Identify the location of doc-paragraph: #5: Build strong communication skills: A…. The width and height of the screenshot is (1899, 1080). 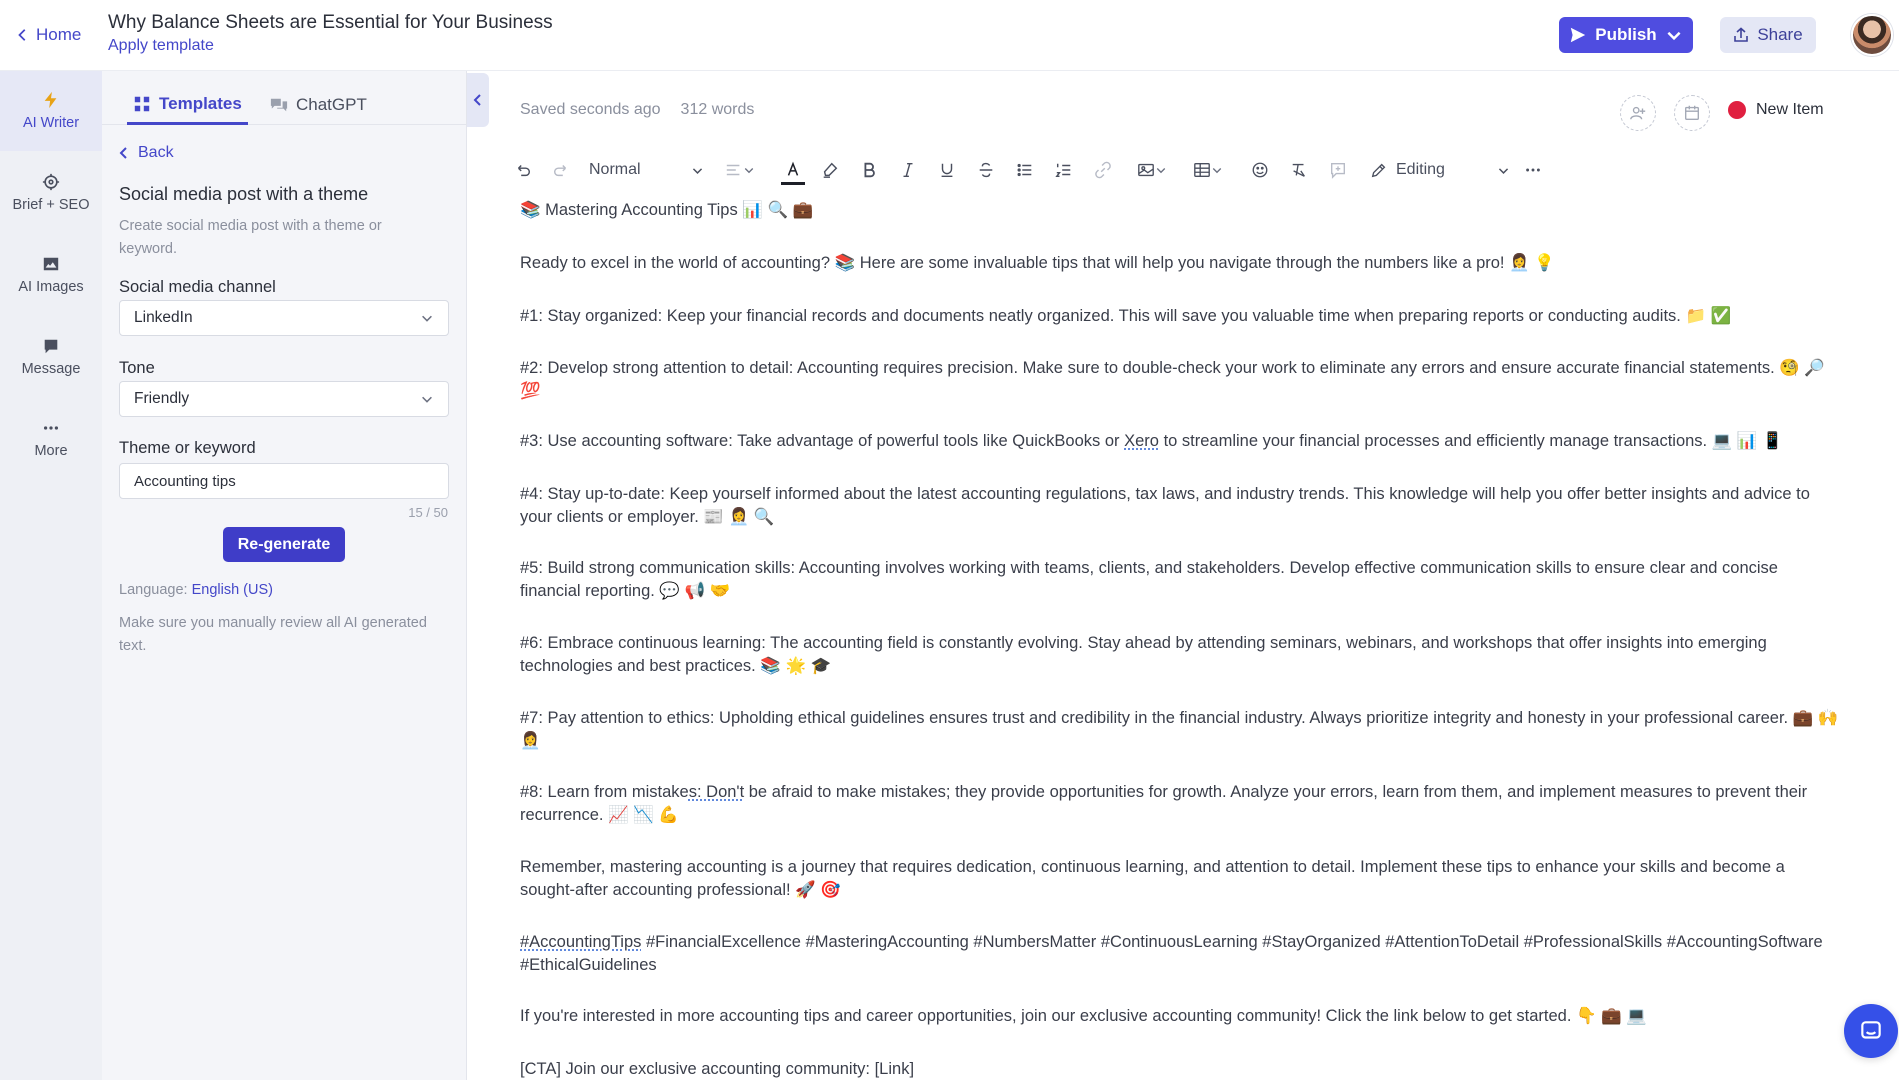
(1180, 580).